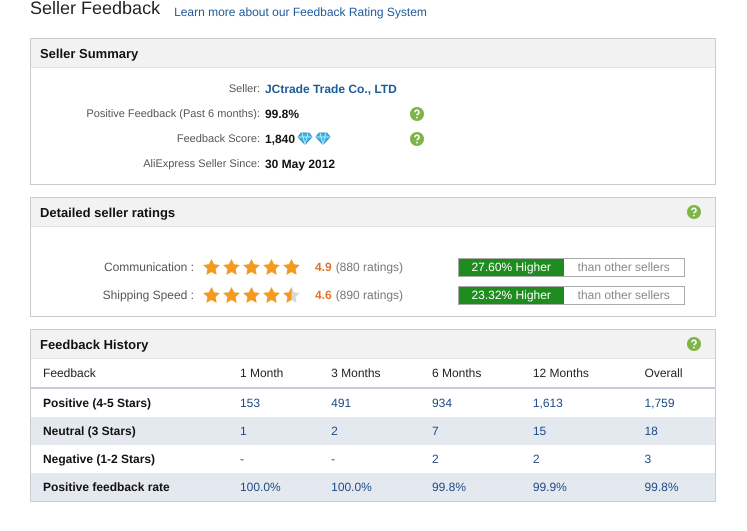 The height and width of the screenshot is (531, 747). I want to click on column-header: 6 Months, so click(470, 373).